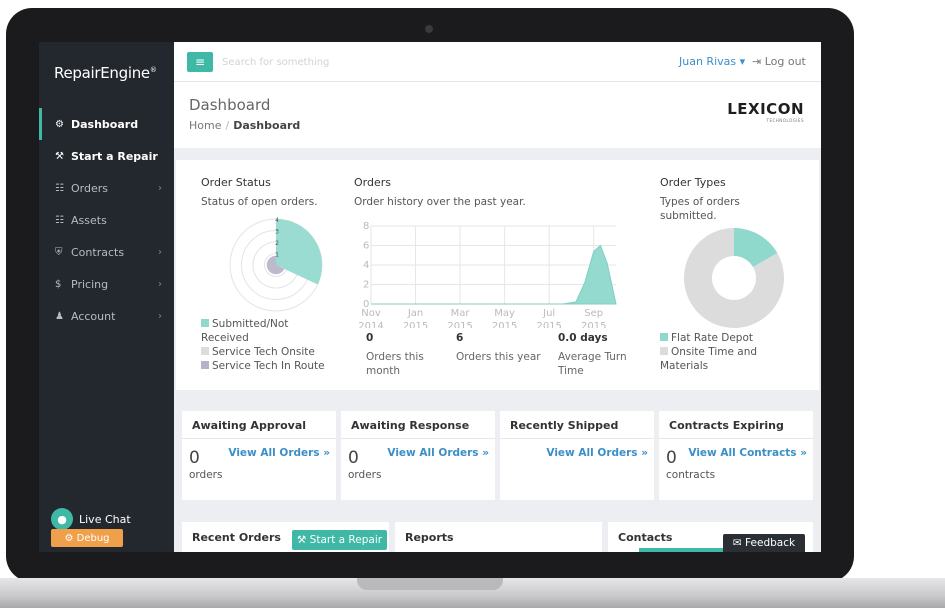  I want to click on start-repair-button: ⚒ Start a Repair, so click(339, 540).